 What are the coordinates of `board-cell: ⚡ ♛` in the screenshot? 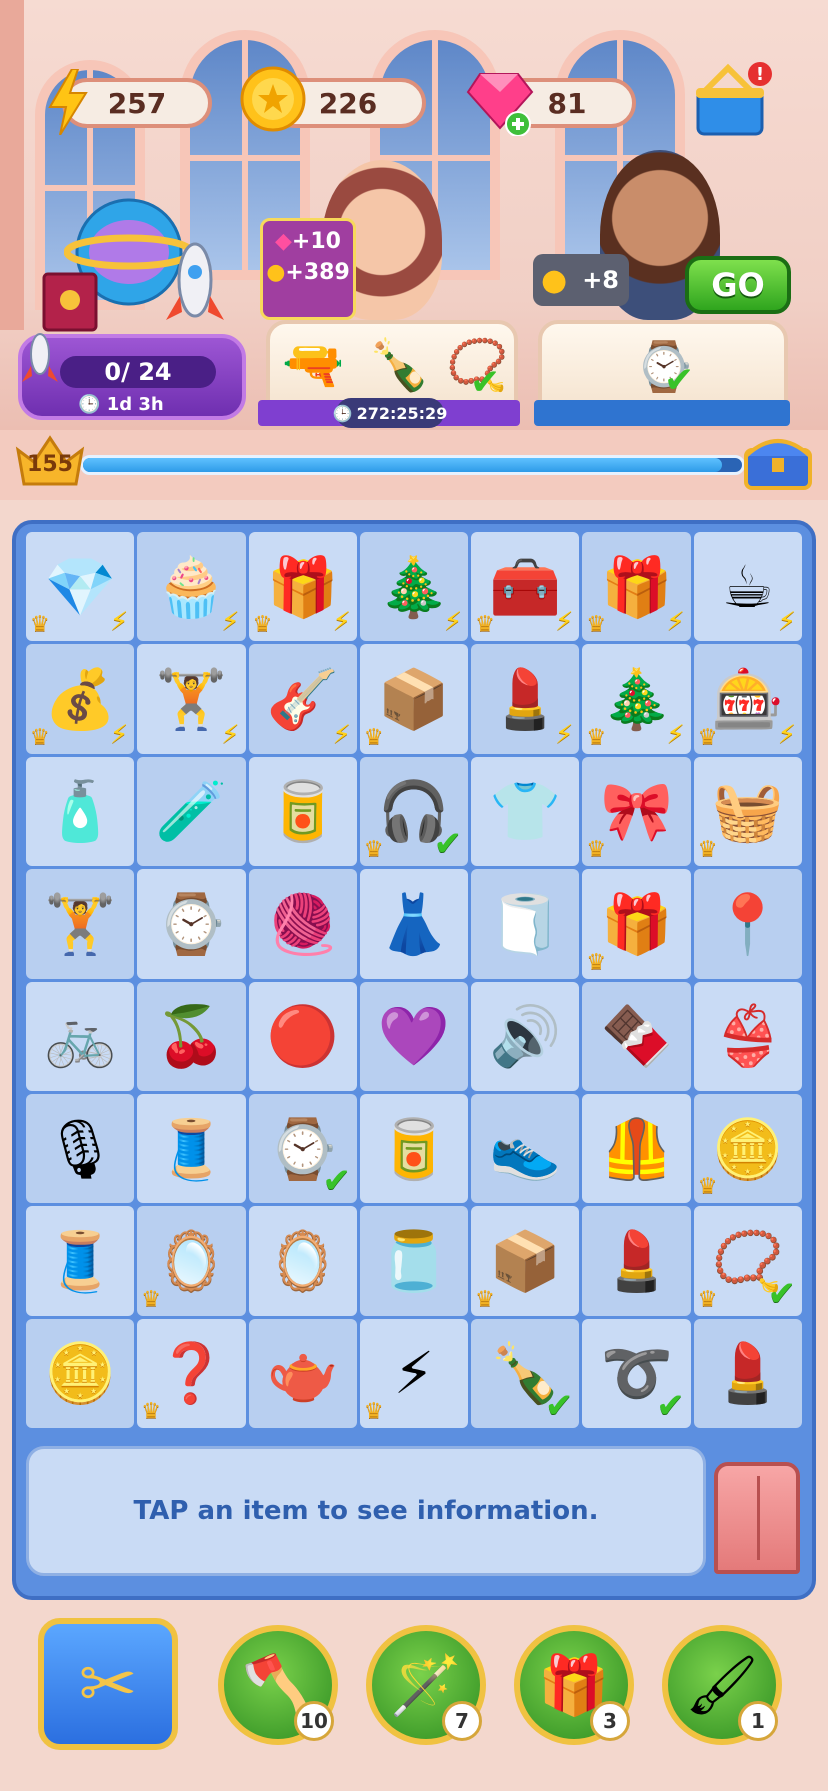 It's located at (414, 1373).